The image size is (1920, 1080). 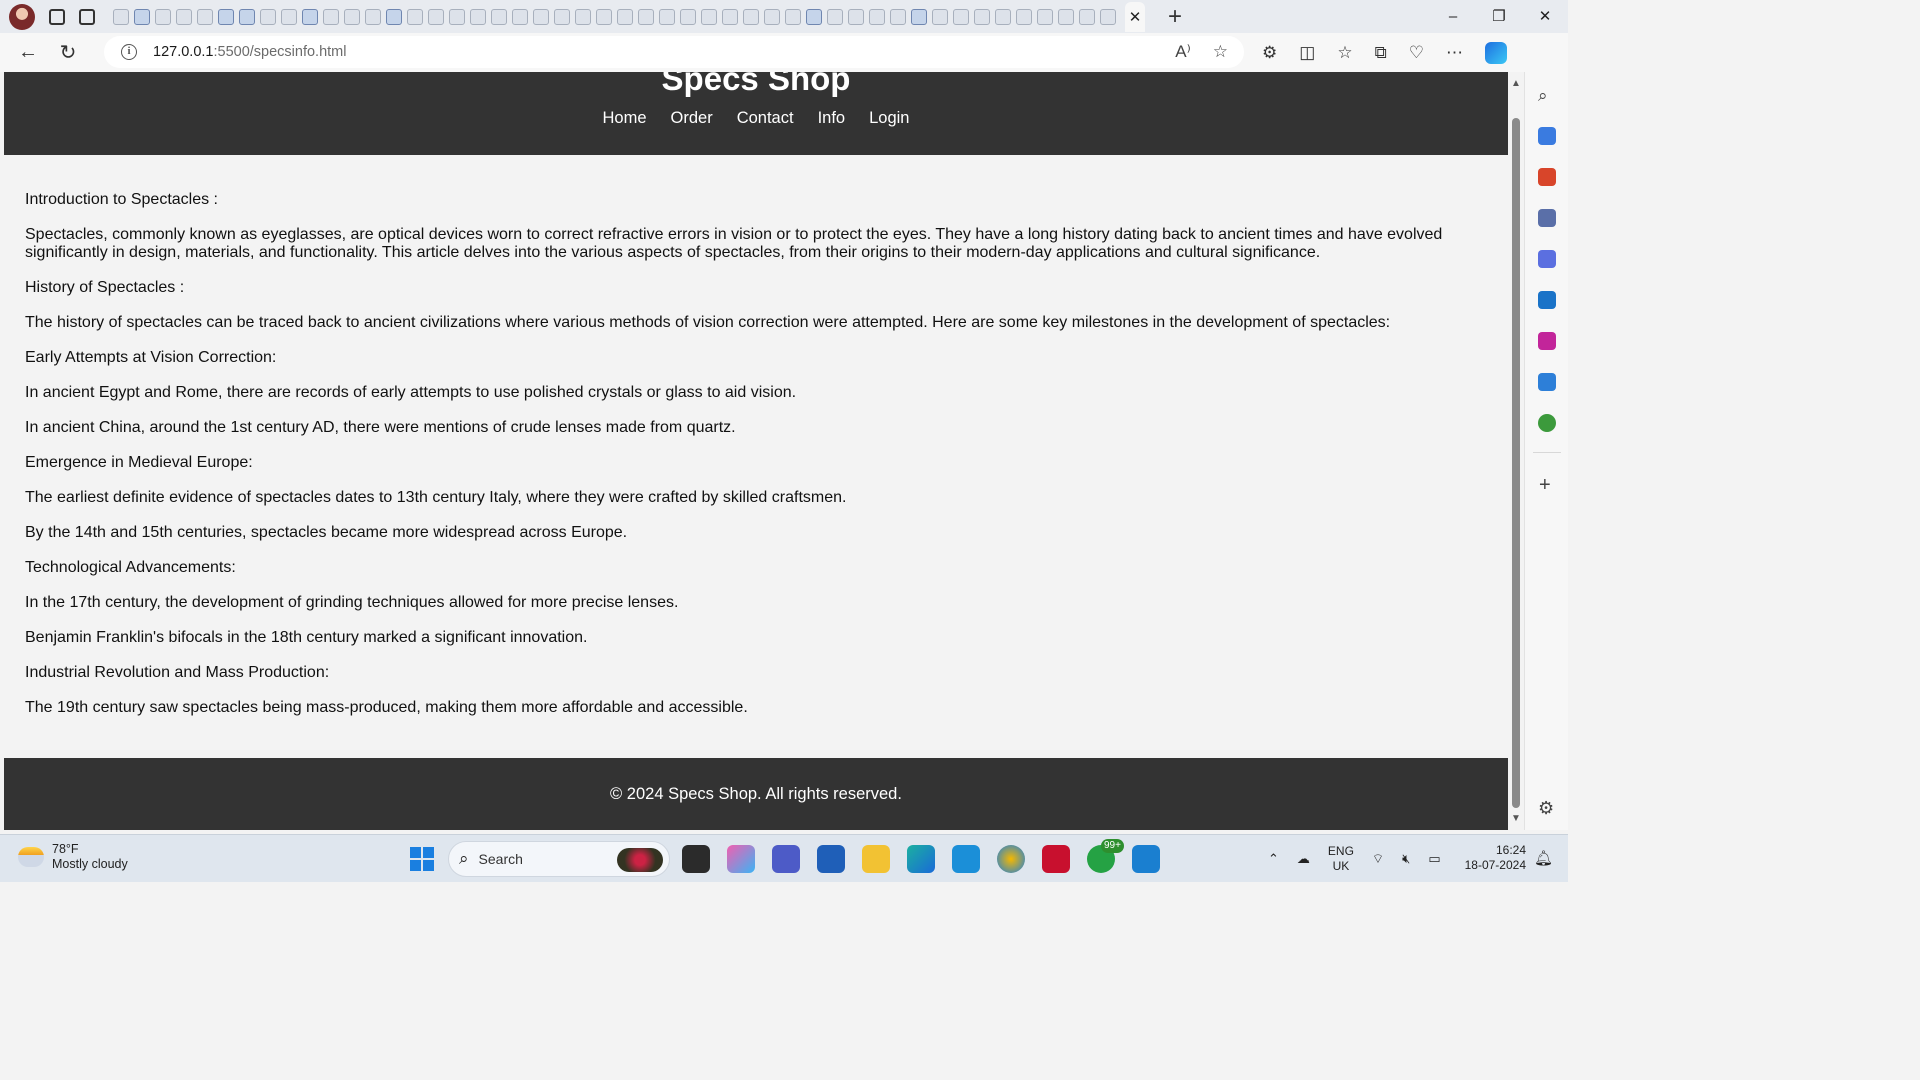 I want to click on copilot-app-icon, so click(x=741, y=859).